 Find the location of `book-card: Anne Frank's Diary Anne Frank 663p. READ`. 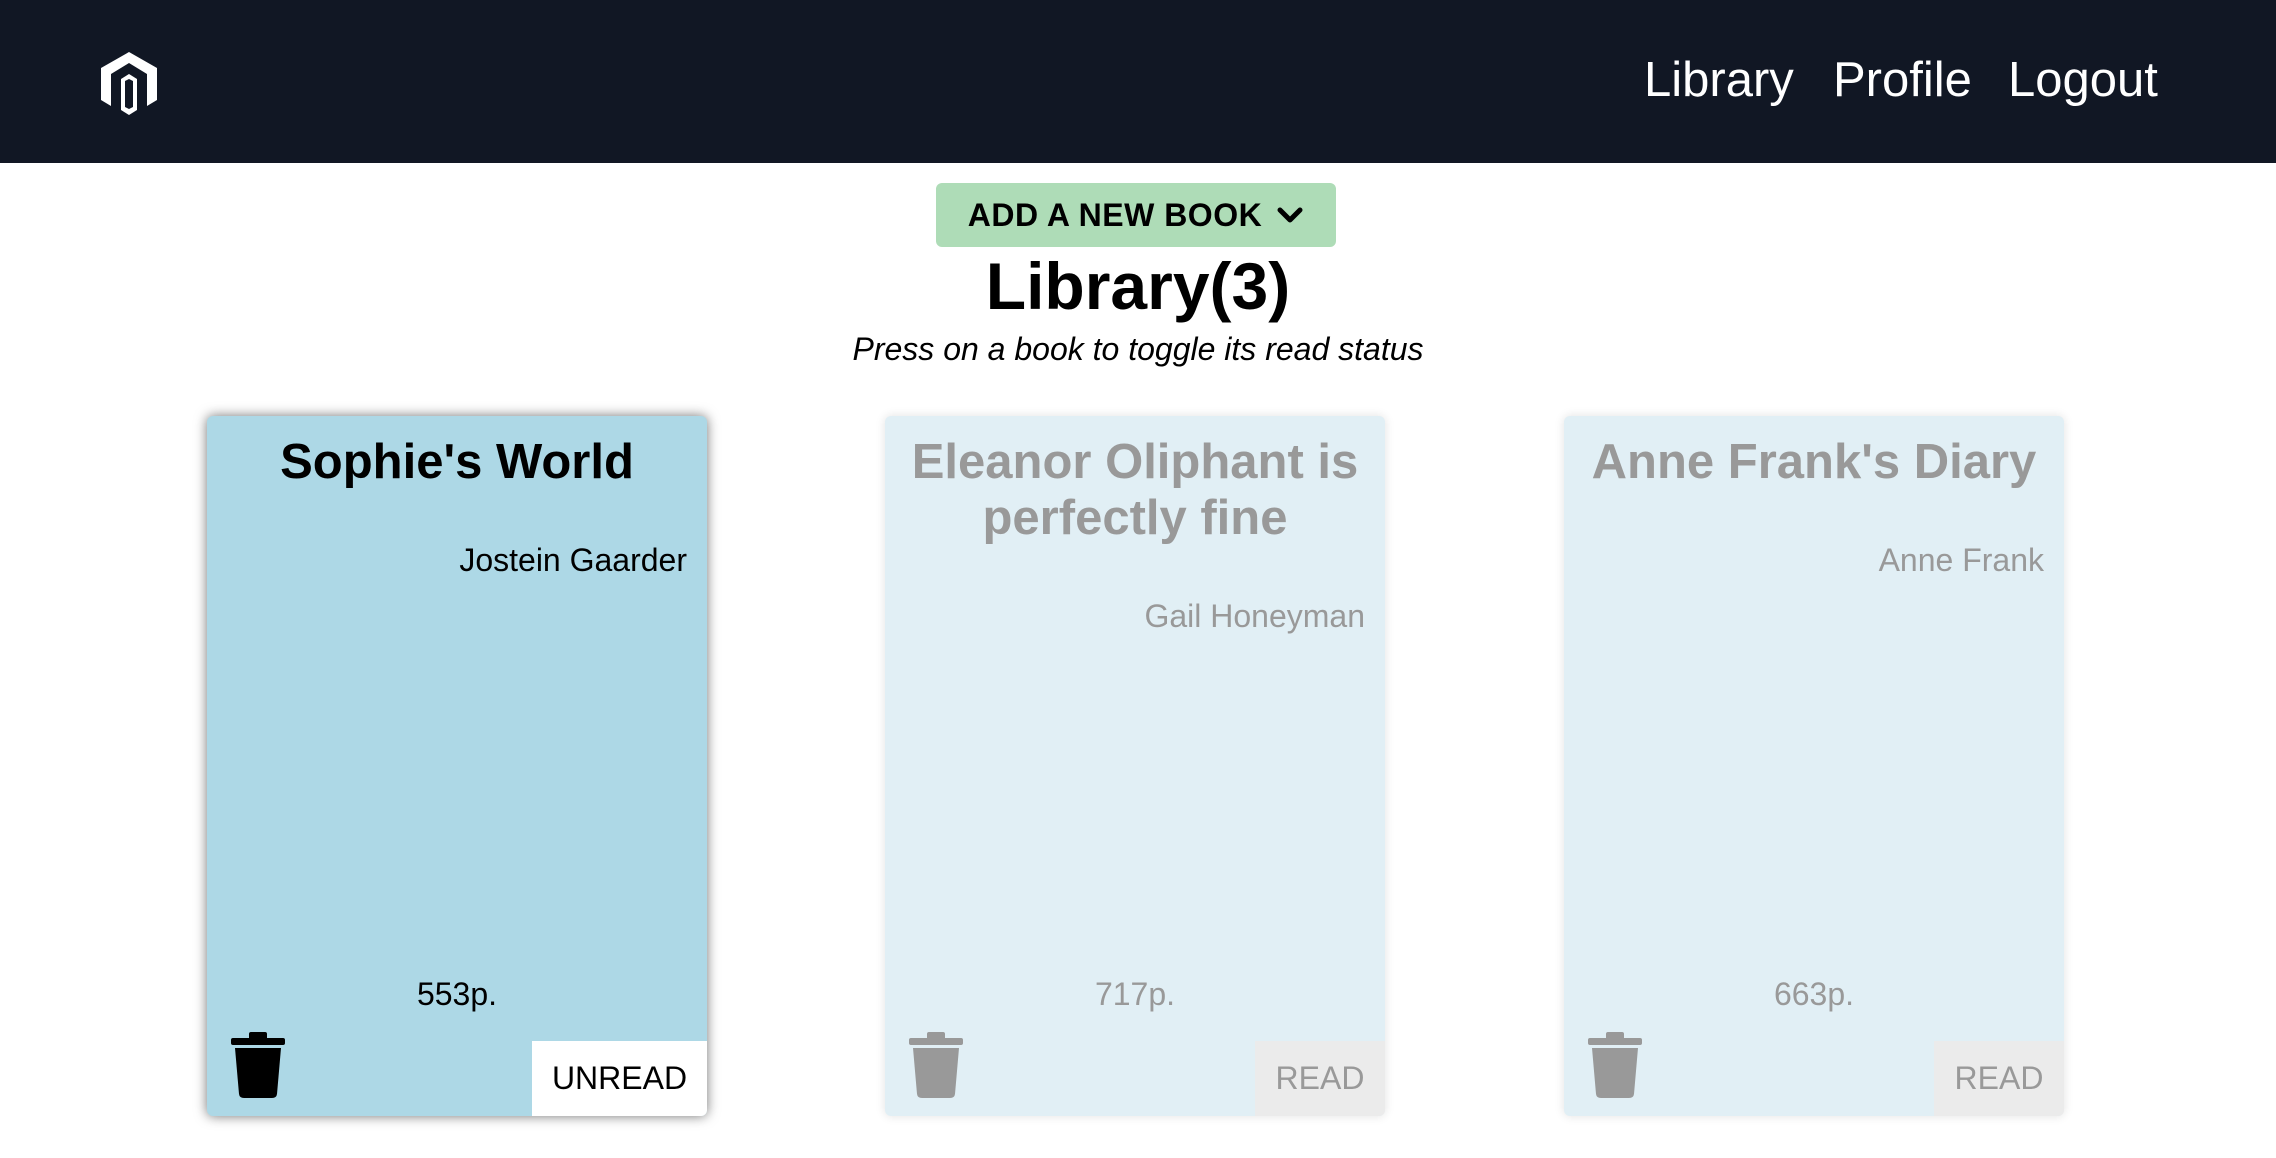

book-card: Anne Frank's Diary Anne Frank 663p. READ is located at coordinates (1814, 766).